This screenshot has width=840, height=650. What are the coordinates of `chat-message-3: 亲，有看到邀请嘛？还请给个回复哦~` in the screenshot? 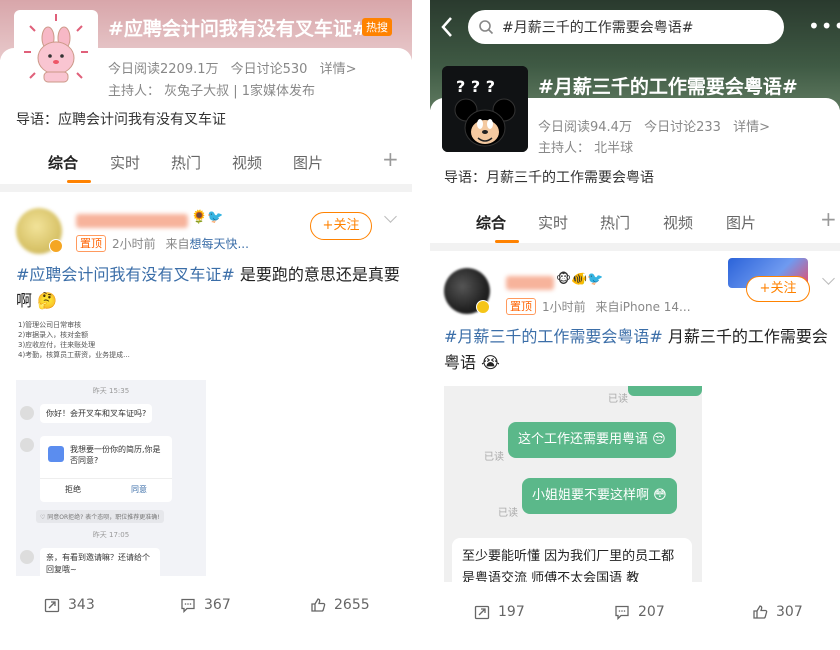 It's located at (100, 562).